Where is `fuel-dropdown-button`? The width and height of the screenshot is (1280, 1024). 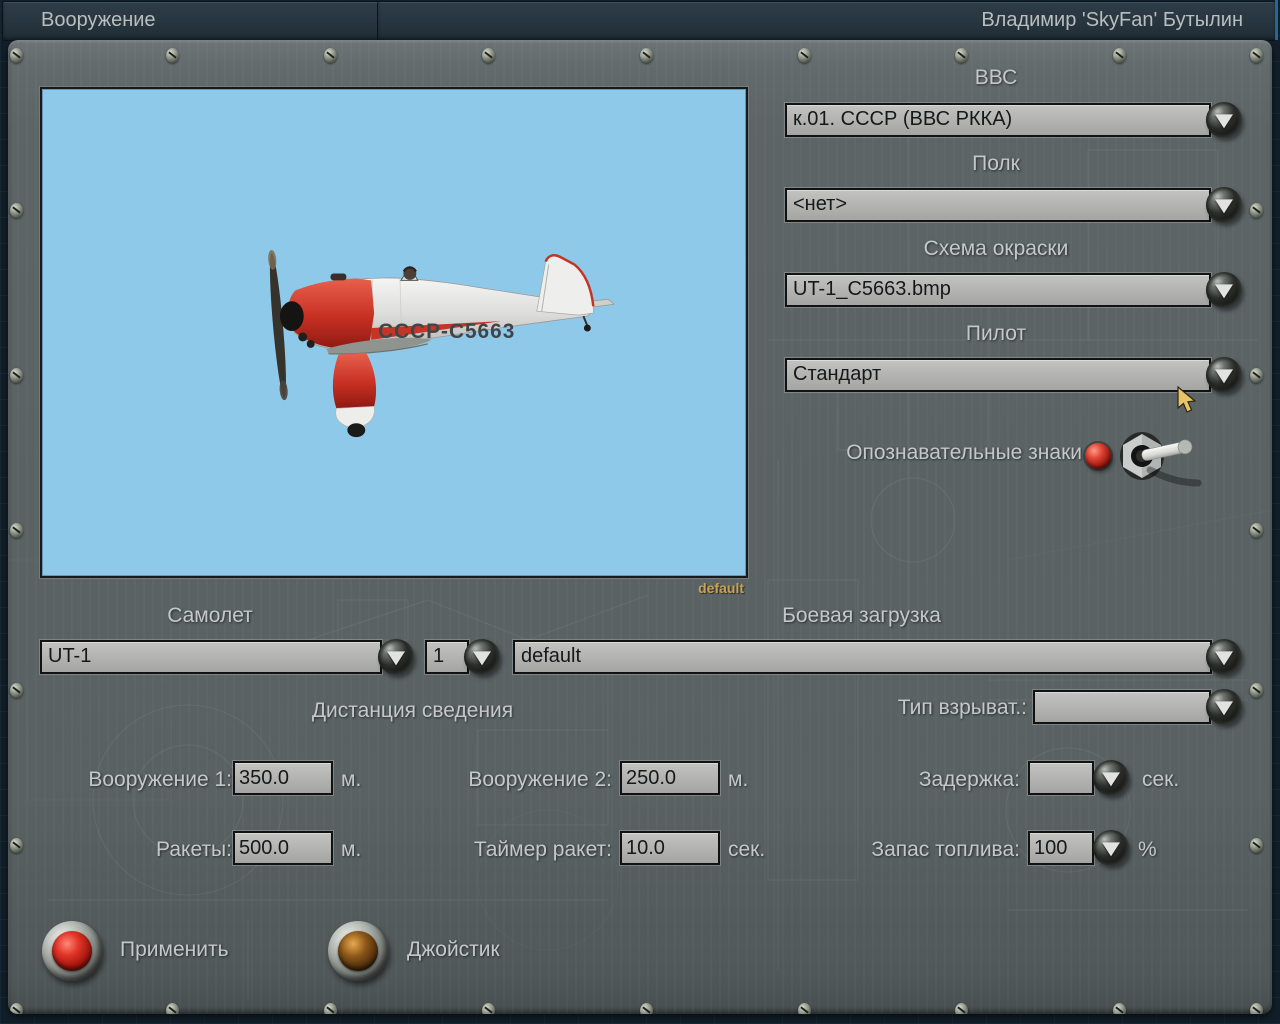 fuel-dropdown-button is located at coordinates (1111, 848).